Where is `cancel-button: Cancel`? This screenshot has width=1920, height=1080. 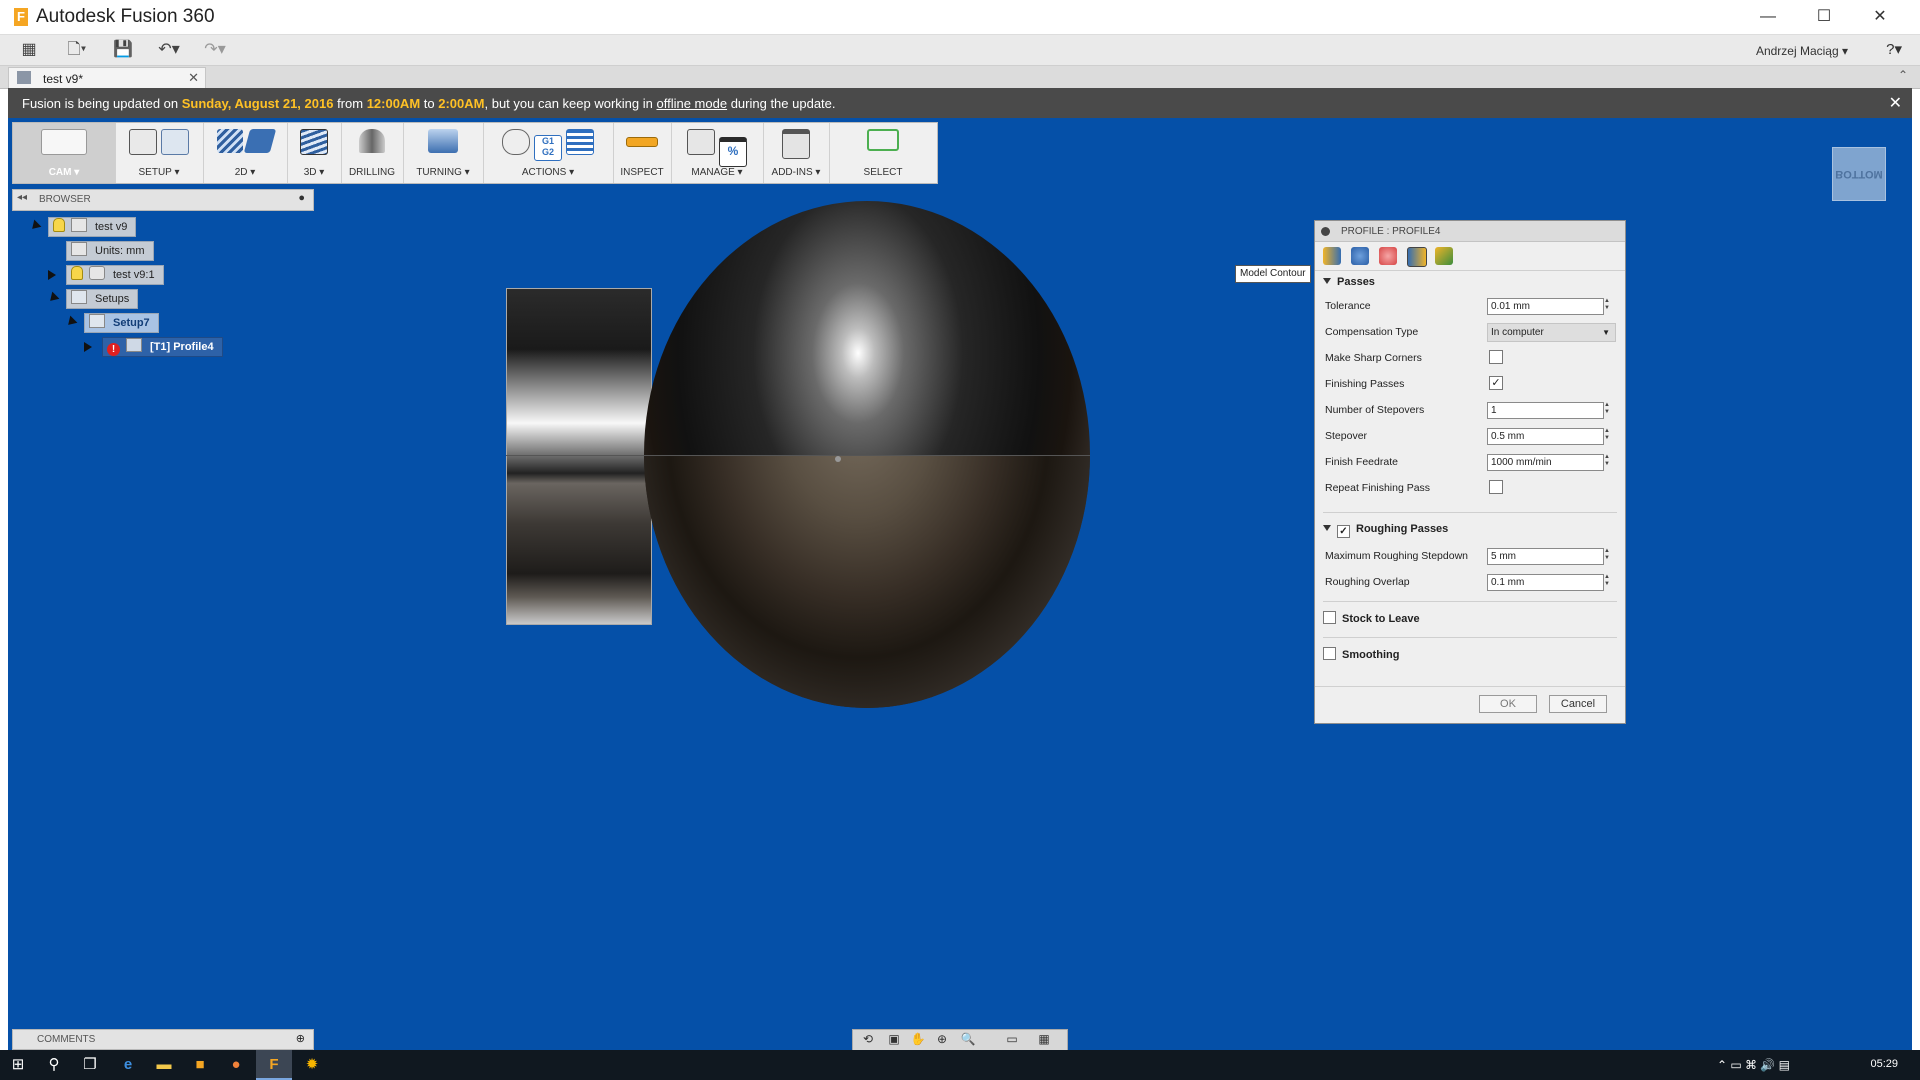 cancel-button: Cancel is located at coordinates (1578, 704).